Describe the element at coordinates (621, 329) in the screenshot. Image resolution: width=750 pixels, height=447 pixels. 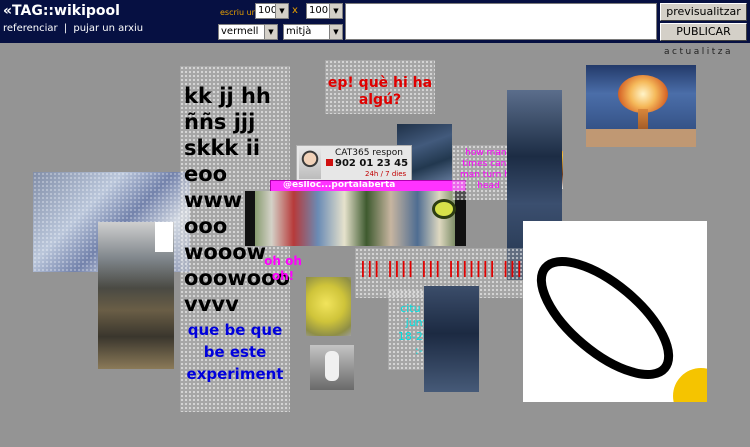
I see `ellipse-drawing-svg` at that location.